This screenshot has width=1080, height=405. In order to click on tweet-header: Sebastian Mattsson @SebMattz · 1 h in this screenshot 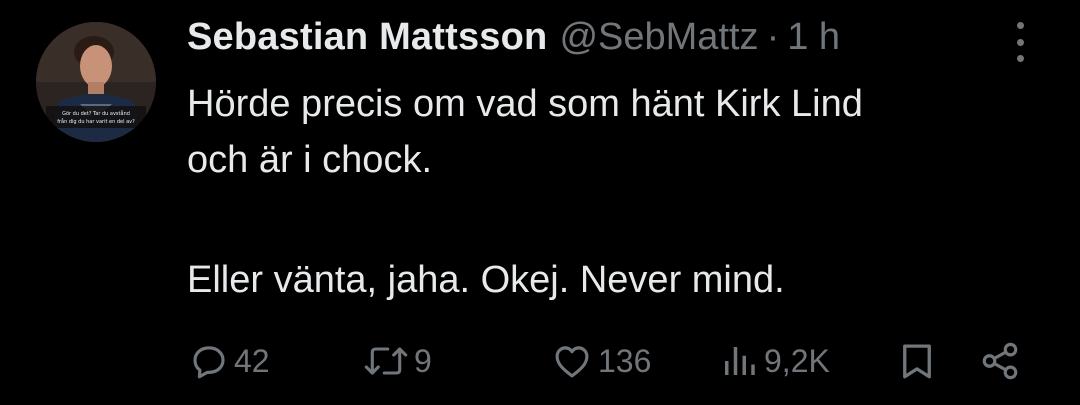, I will do `click(513, 39)`.